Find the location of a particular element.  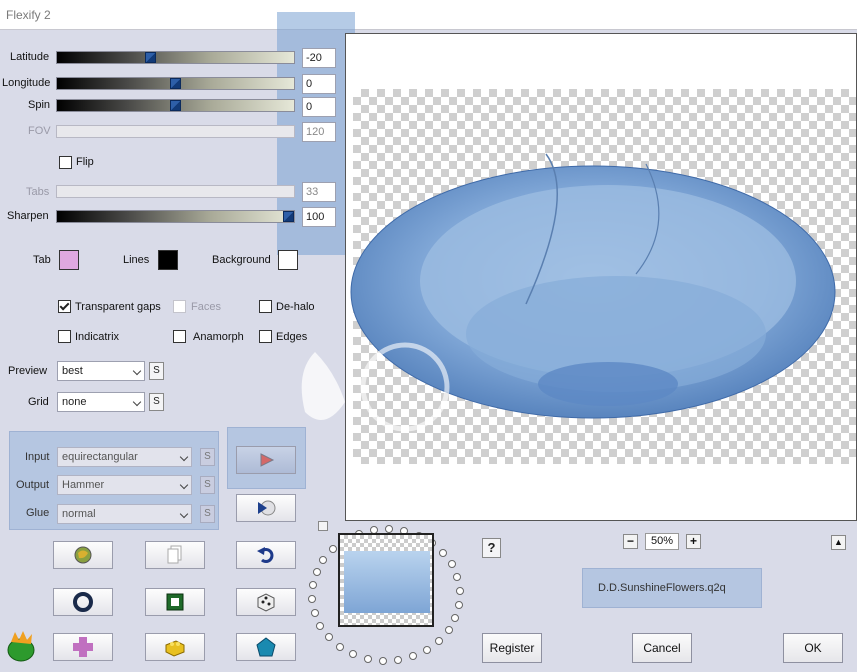

background-color-swatch is located at coordinates (288, 260).